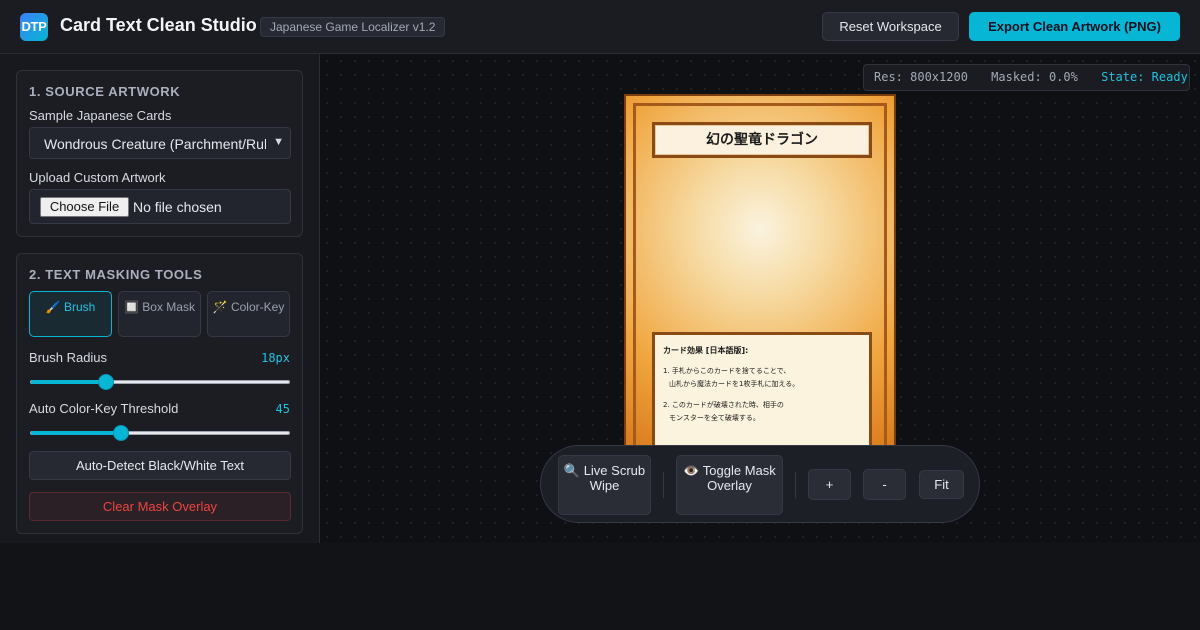  What do you see at coordinates (97, 177) in the screenshot?
I see `upload-artwork-label: Upload Custom Artwork` at bounding box center [97, 177].